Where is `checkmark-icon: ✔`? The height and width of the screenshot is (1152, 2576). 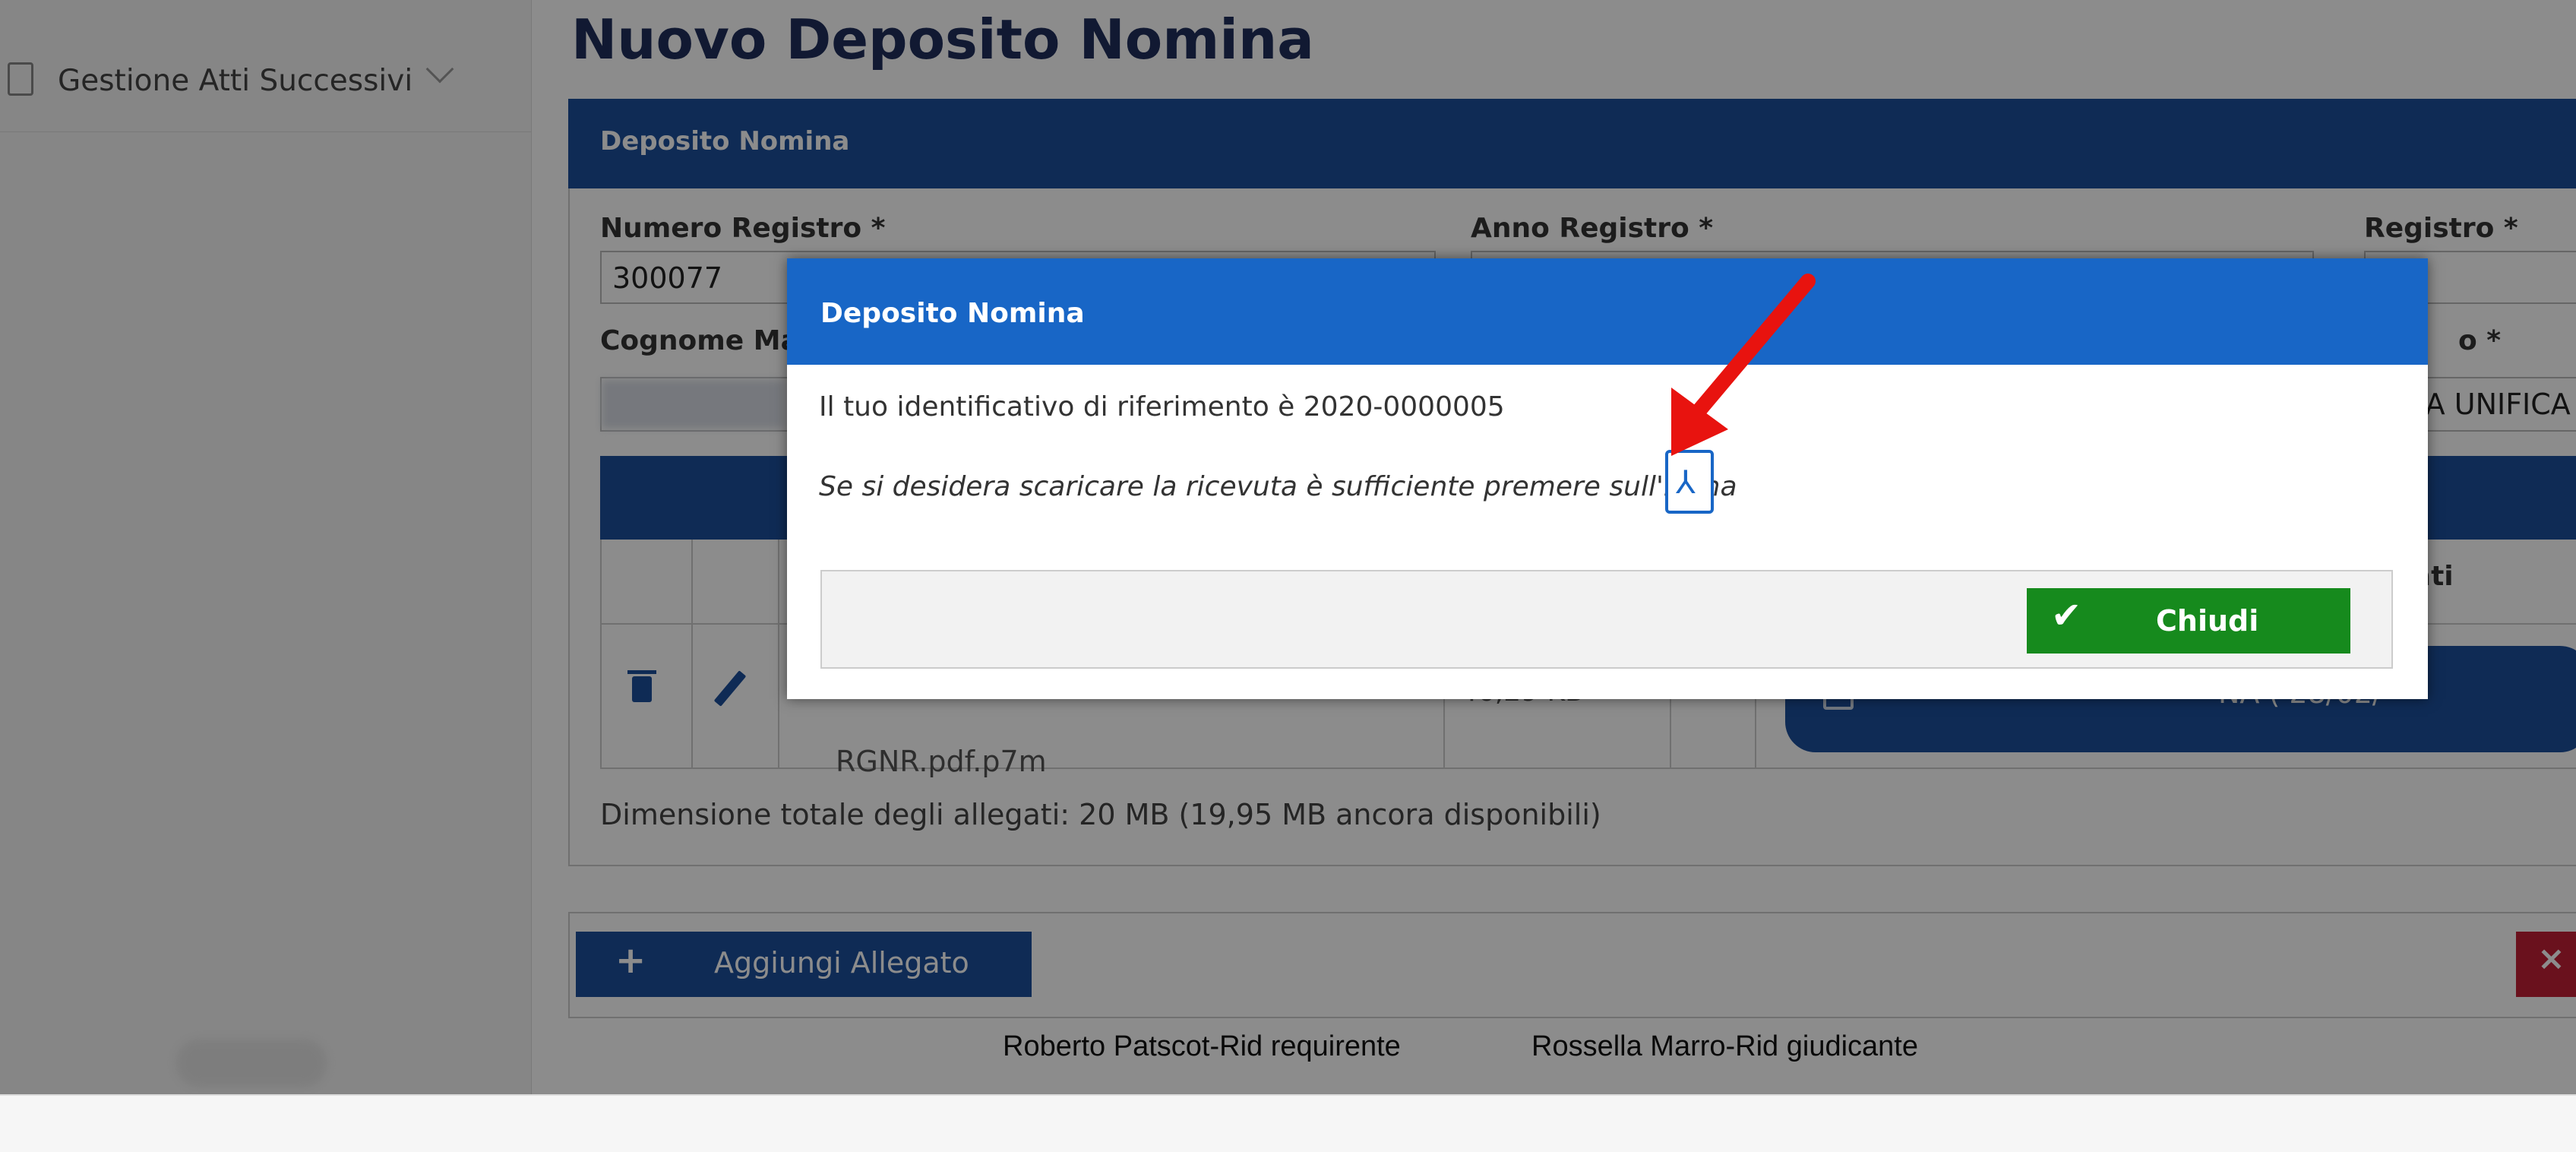
checkmark-icon: ✔ is located at coordinates (2066, 615).